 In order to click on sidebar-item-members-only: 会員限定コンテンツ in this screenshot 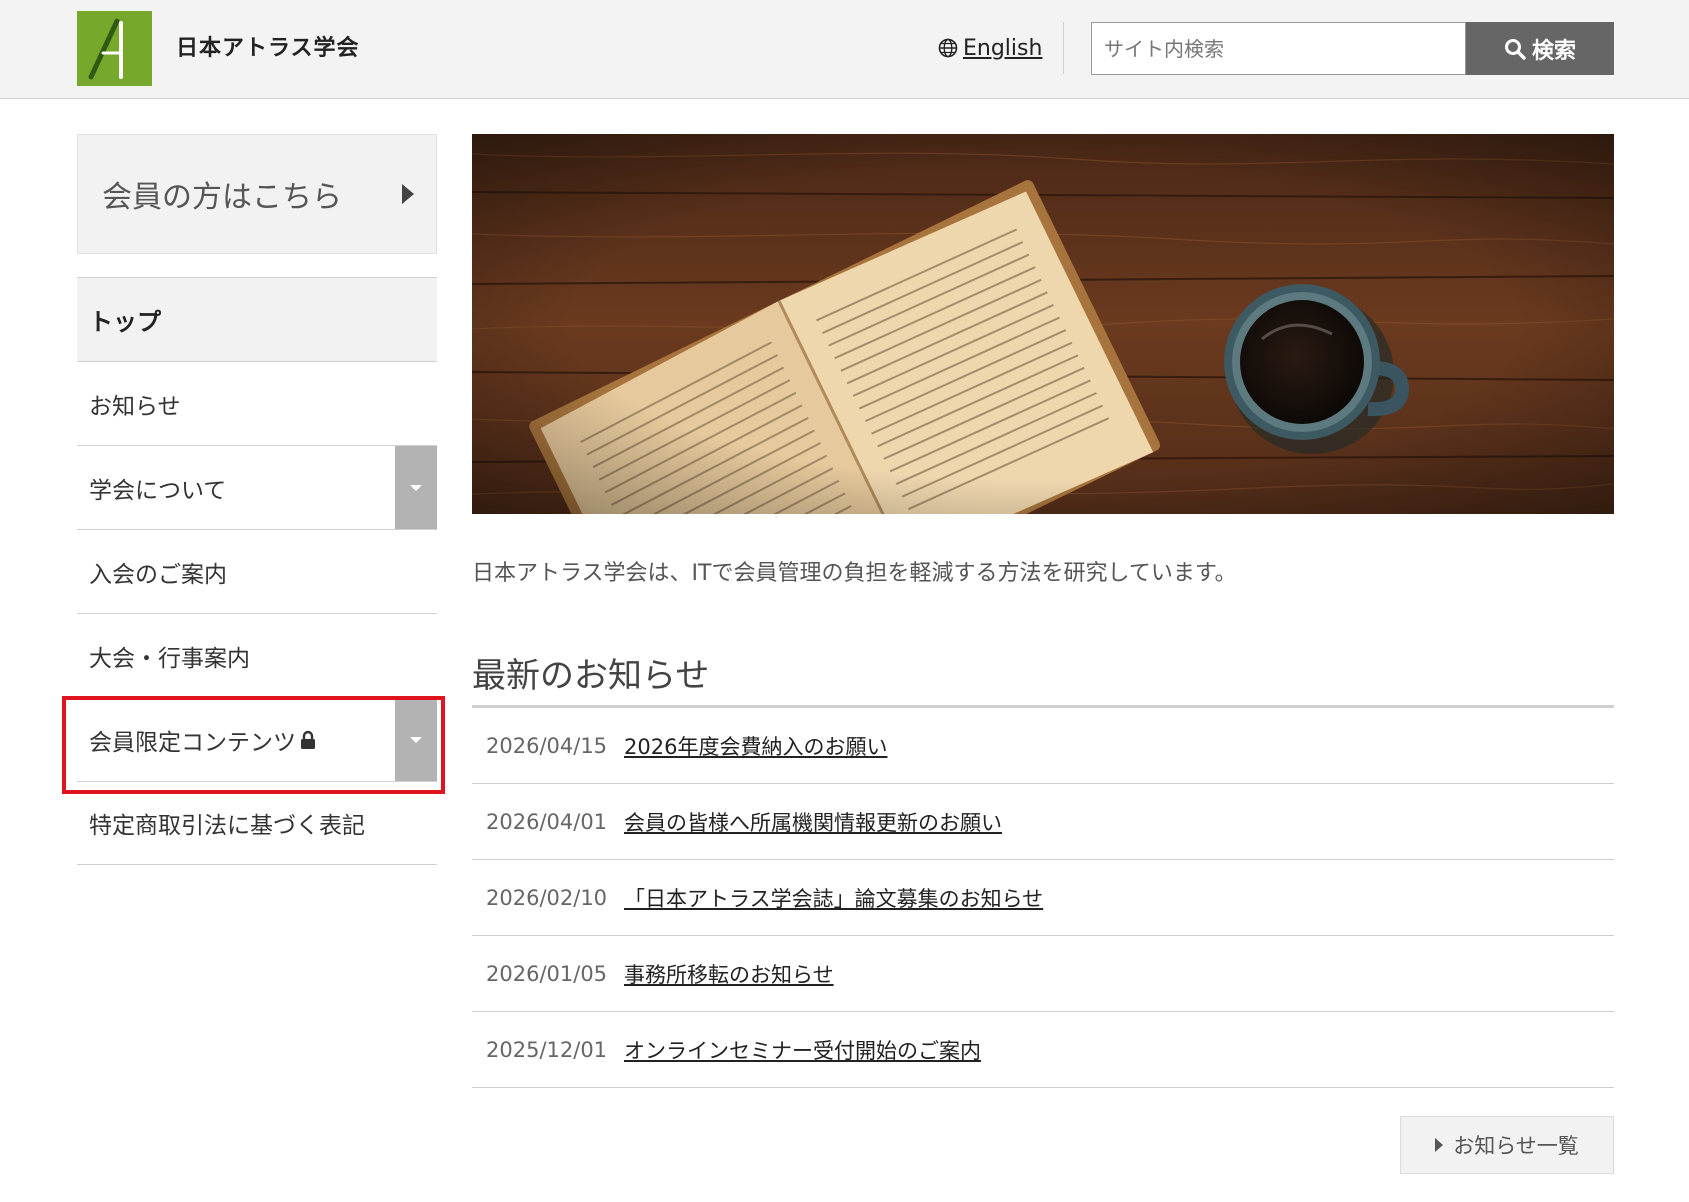, I will do `click(257, 739)`.